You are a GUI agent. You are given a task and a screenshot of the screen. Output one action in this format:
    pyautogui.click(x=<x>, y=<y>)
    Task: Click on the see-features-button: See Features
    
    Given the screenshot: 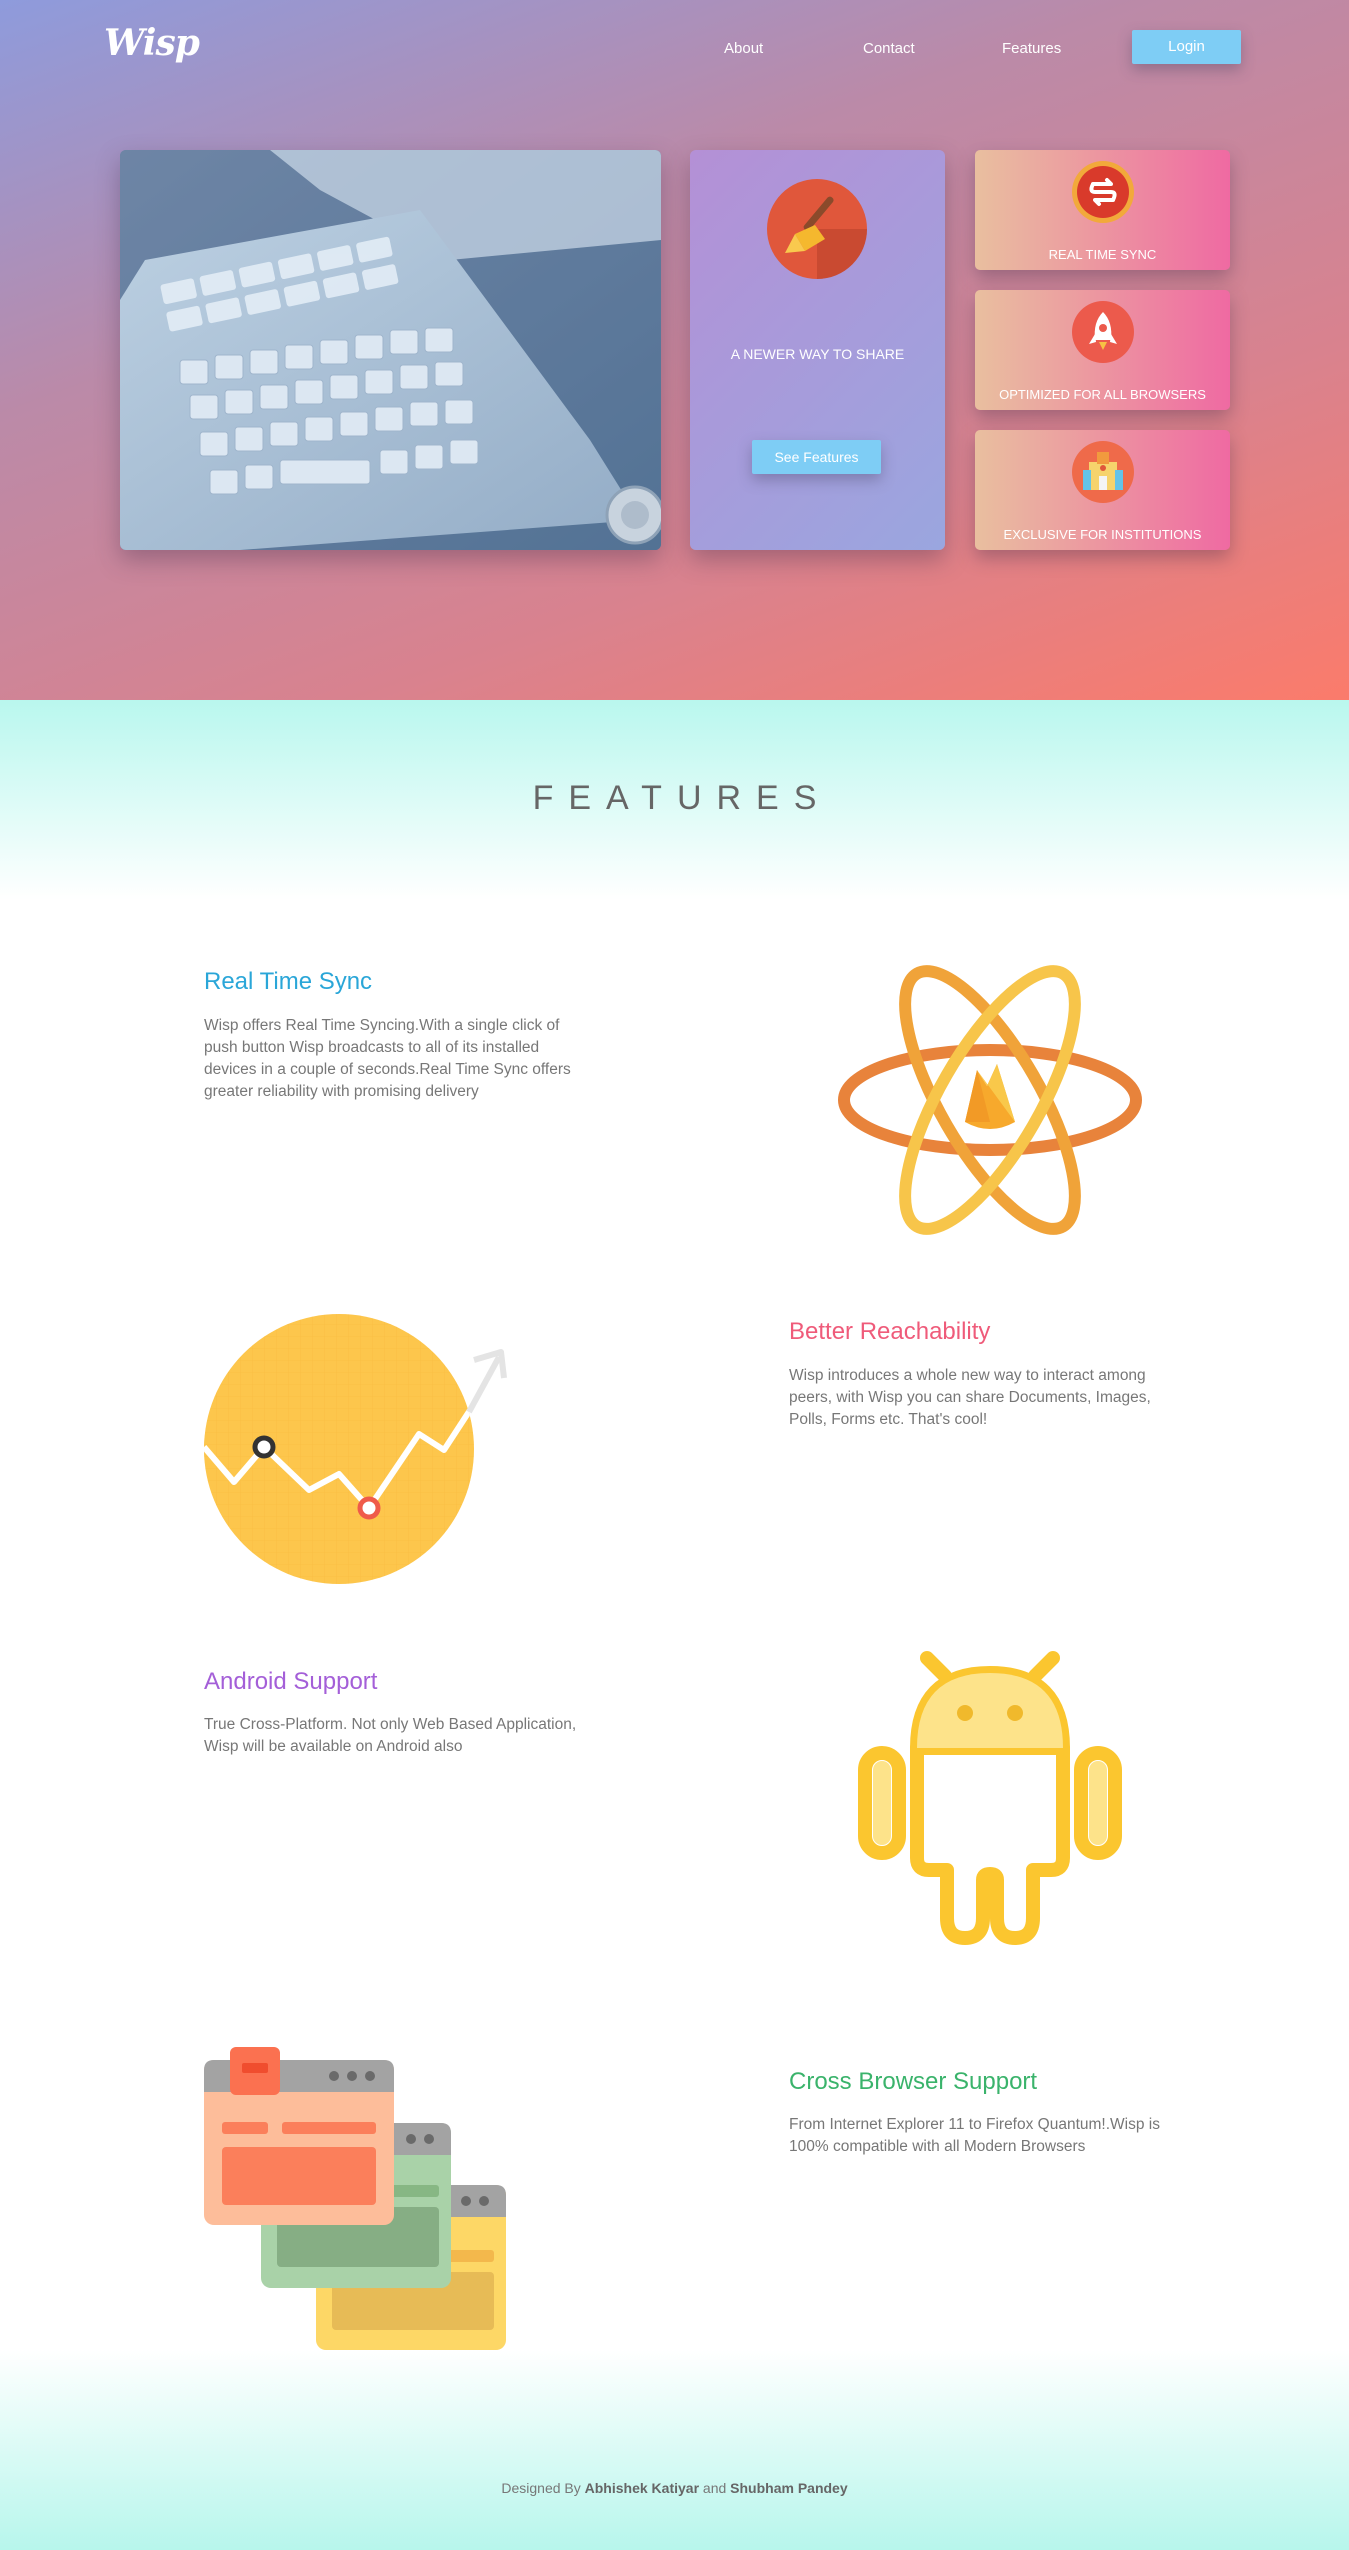 What is the action you would take?
    pyautogui.click(x=816, y=457)
    